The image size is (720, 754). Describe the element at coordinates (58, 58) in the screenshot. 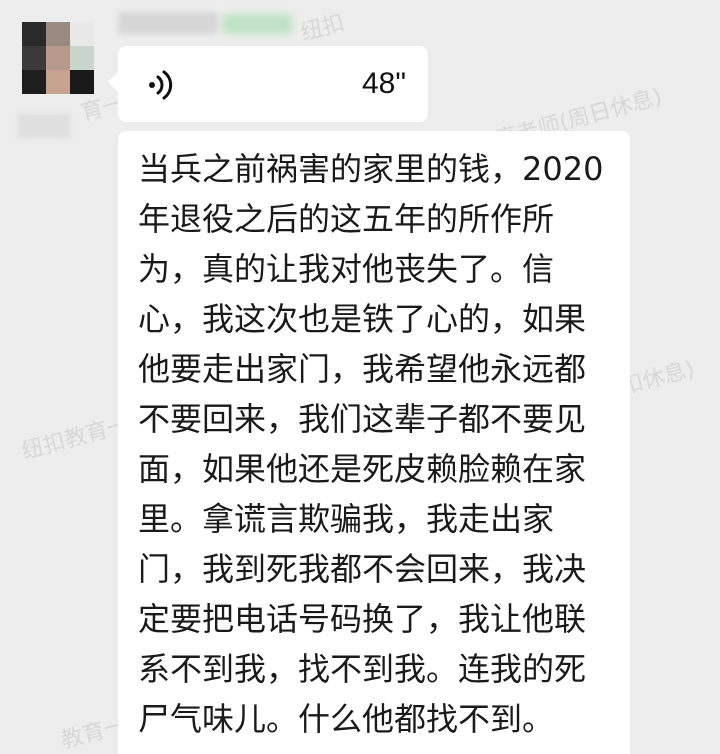

I see `avatar` at that location.